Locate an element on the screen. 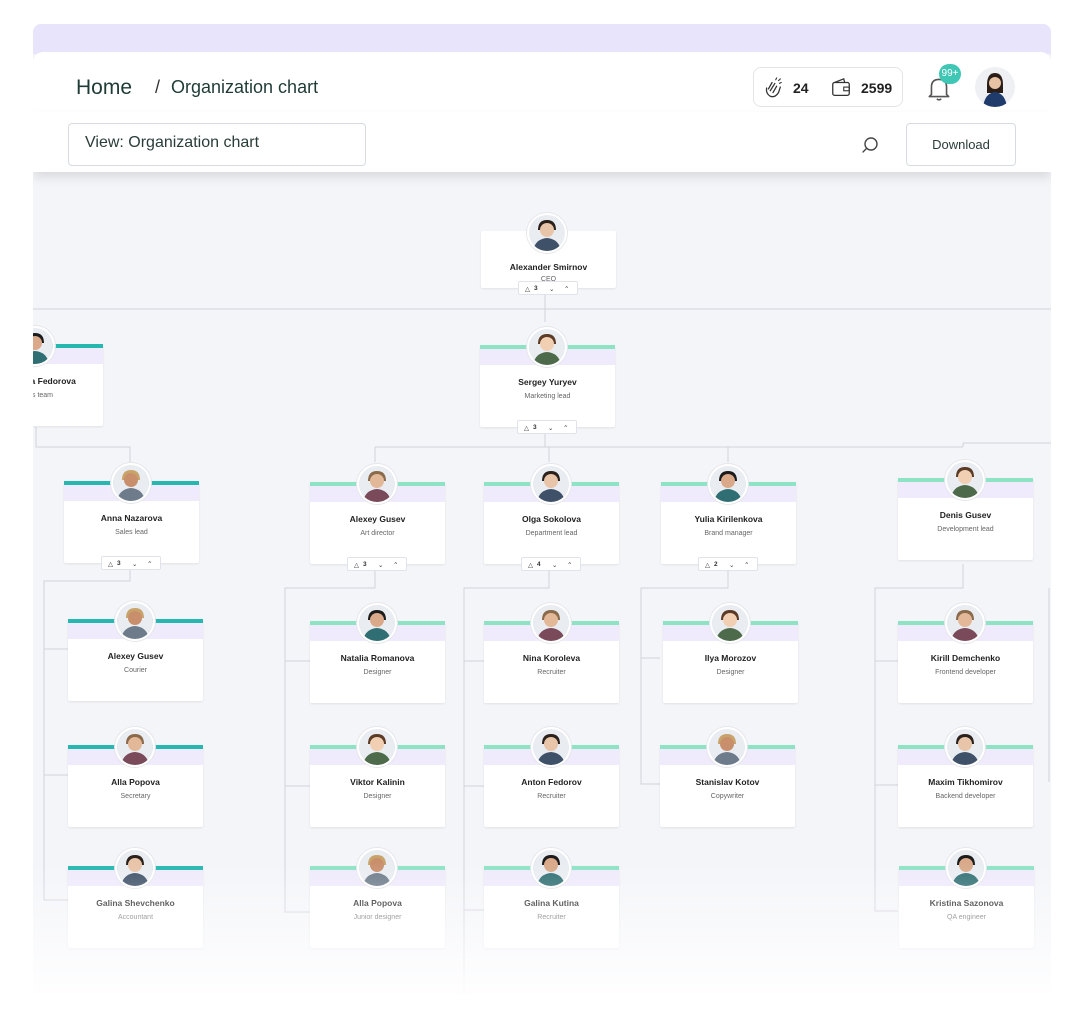  employee-role: Sales team is located at coordinates (43, 395).